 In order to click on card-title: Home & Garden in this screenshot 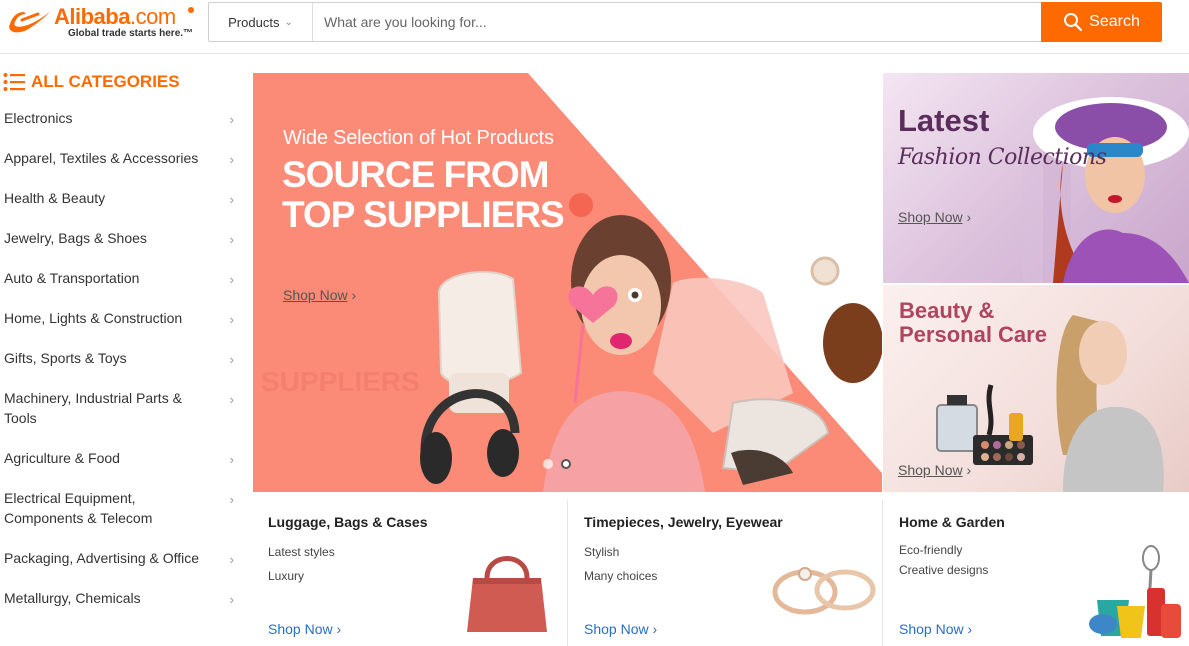, I will do `click(952, 522)`.